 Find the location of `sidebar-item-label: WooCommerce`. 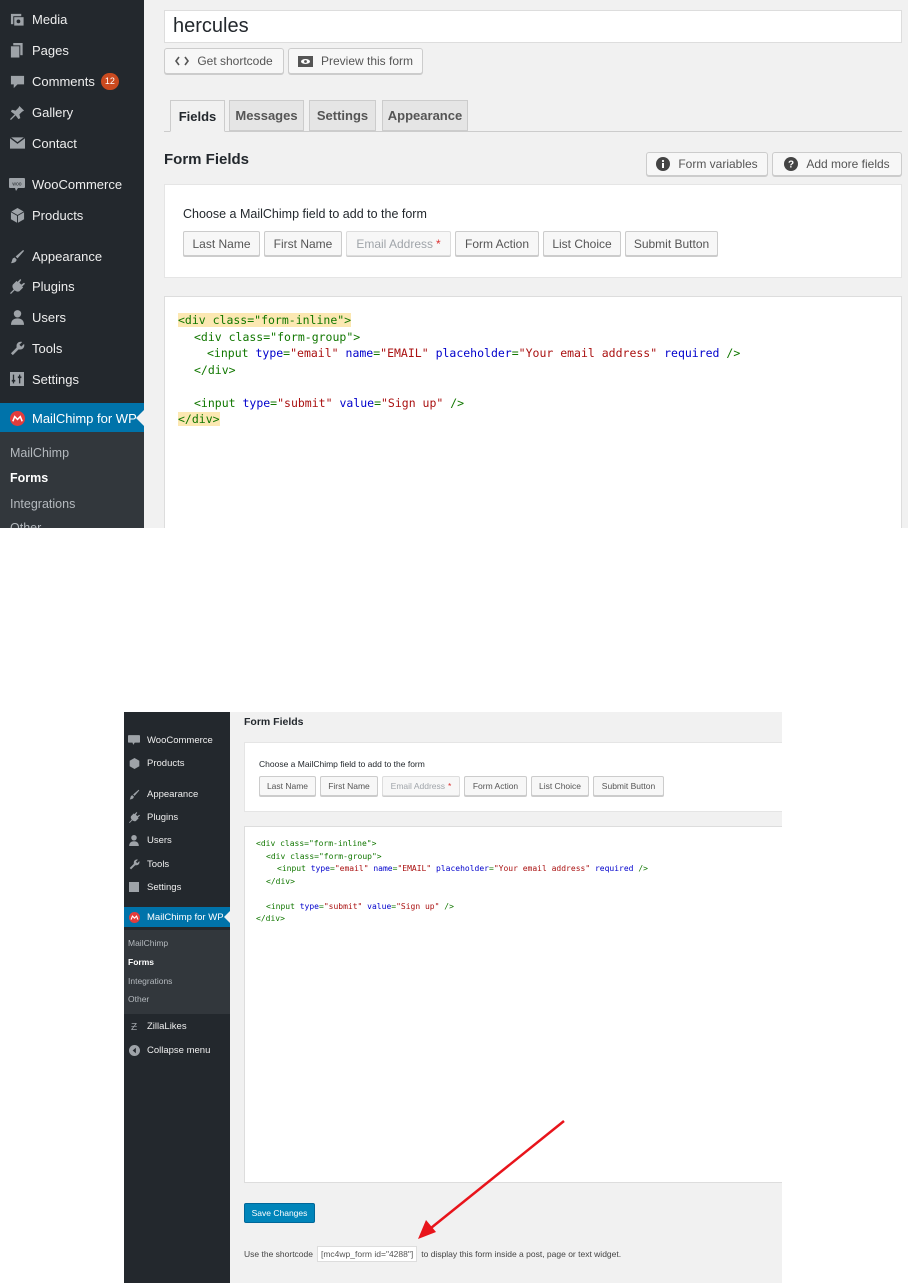

sidebar-item-label: WooCommerce is located at coordinates (180, 740).